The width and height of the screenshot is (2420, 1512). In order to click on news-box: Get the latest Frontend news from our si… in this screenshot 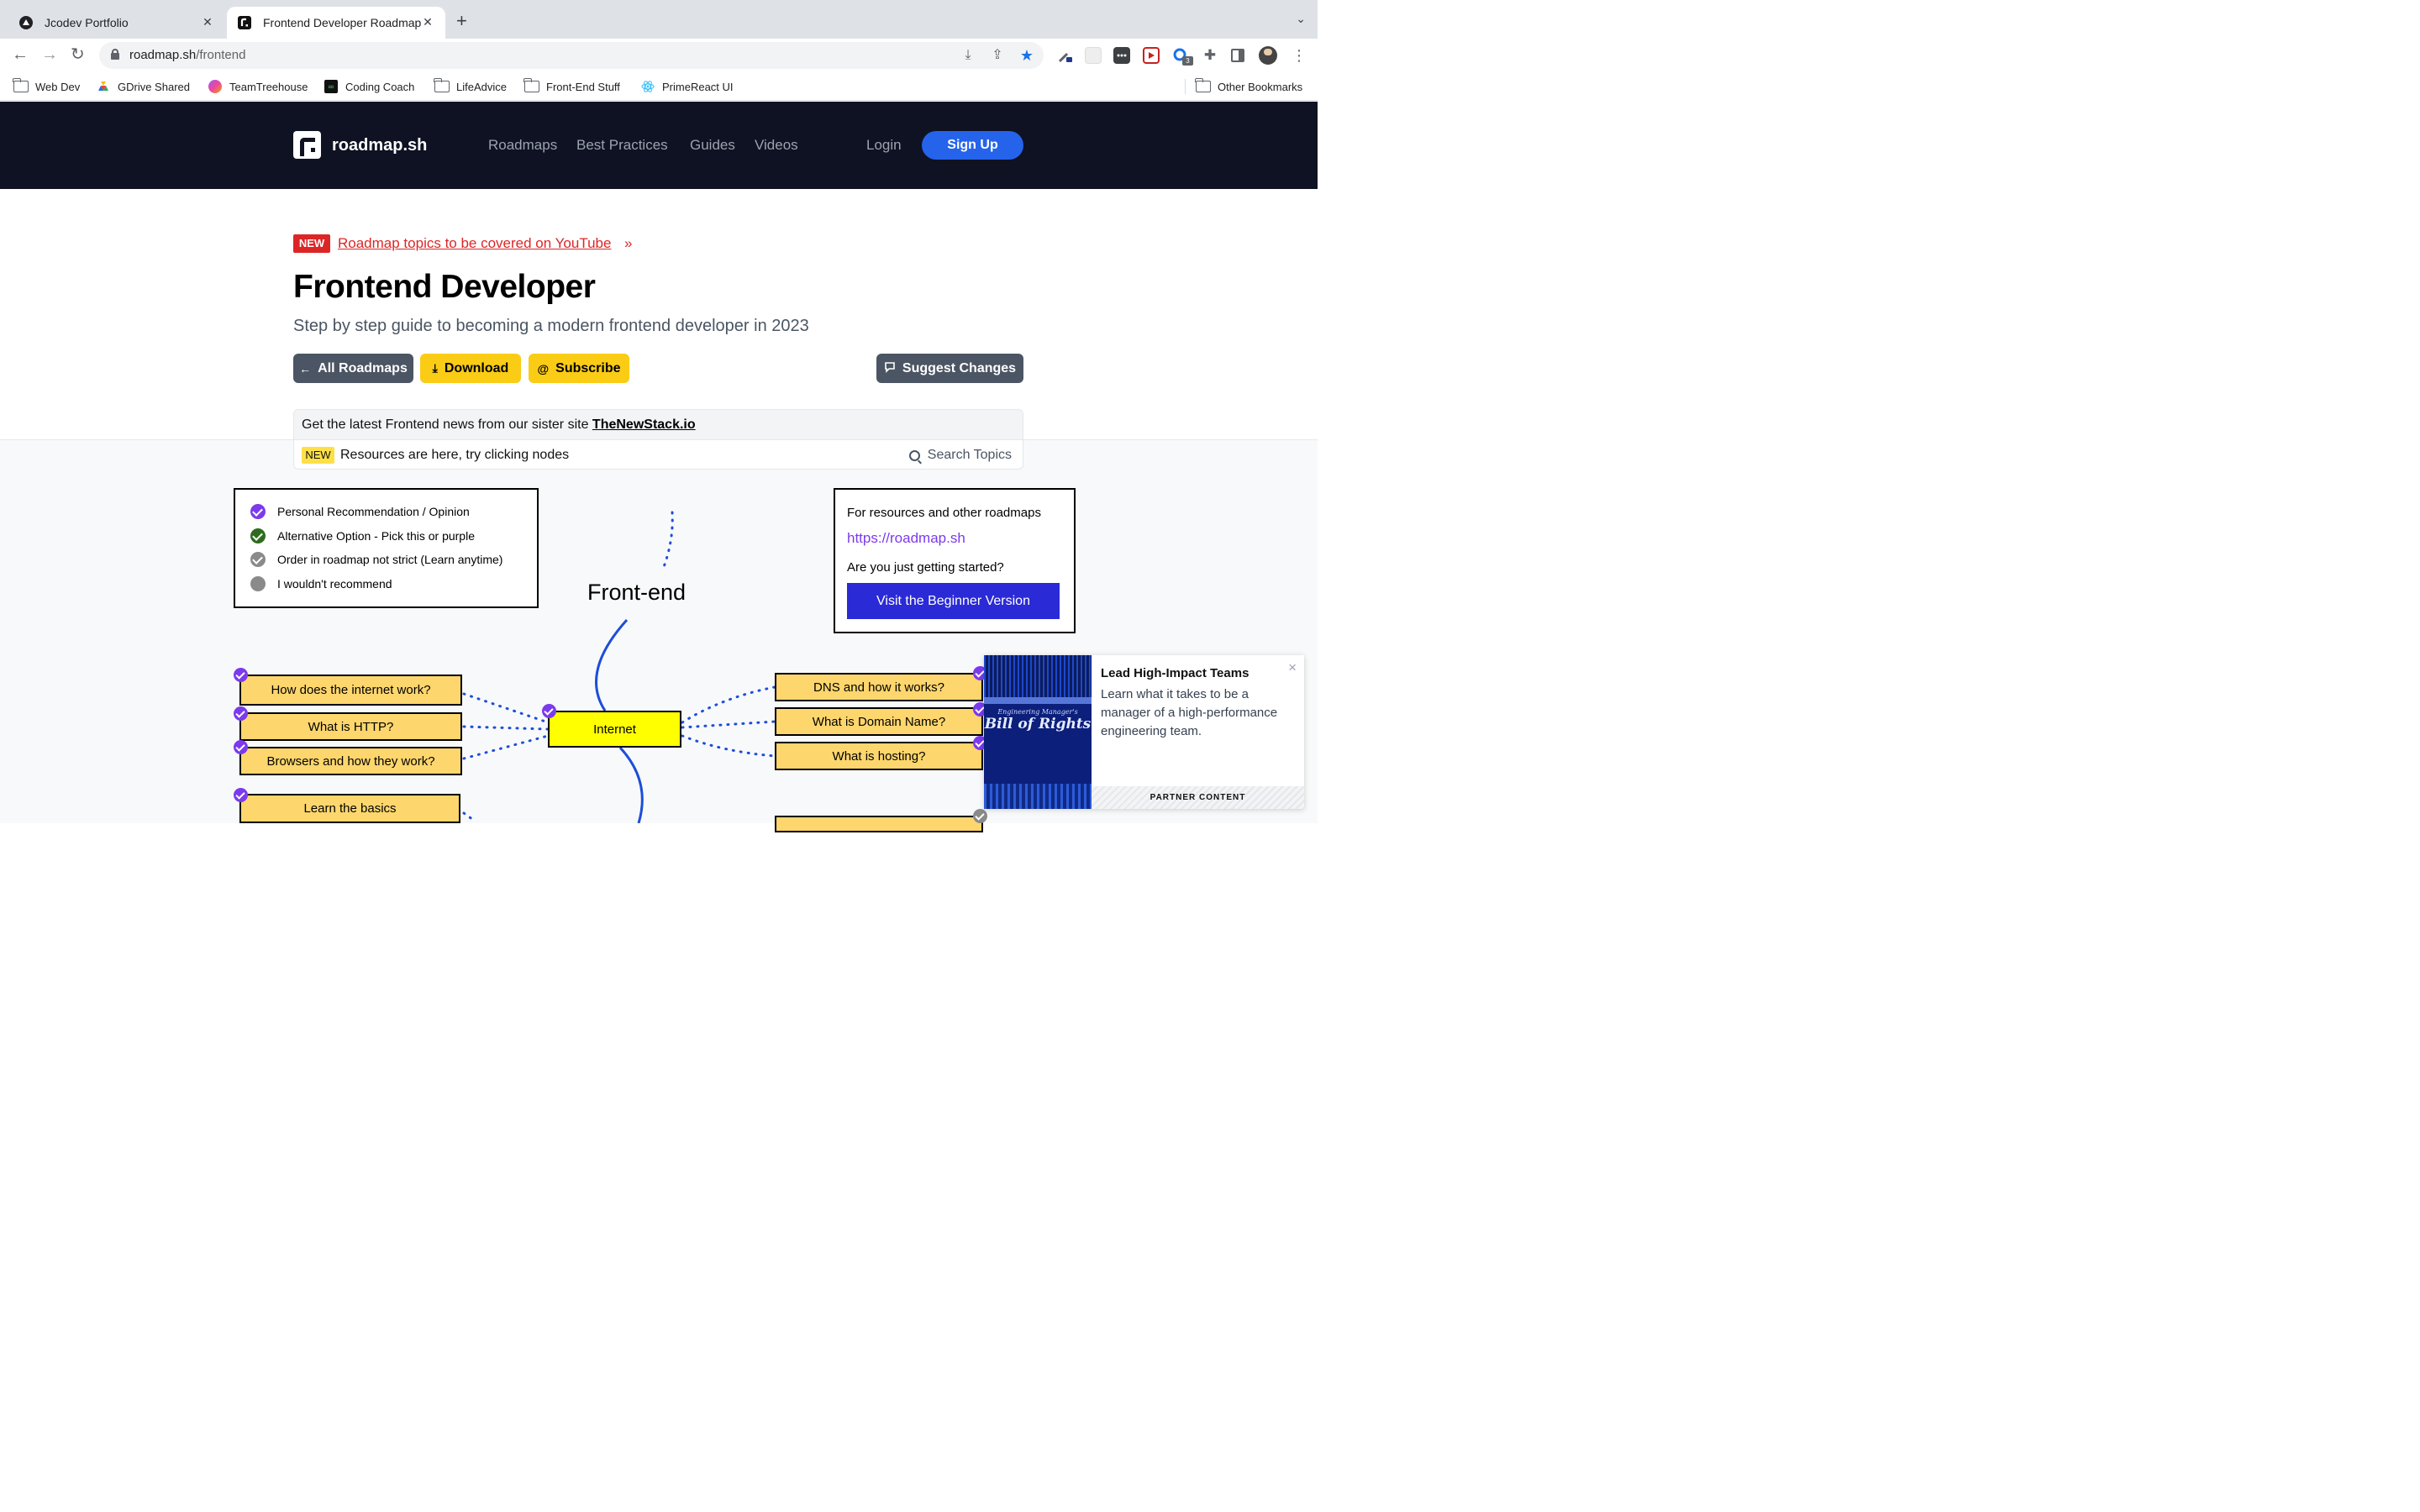, I will do `click(658, 439)`.